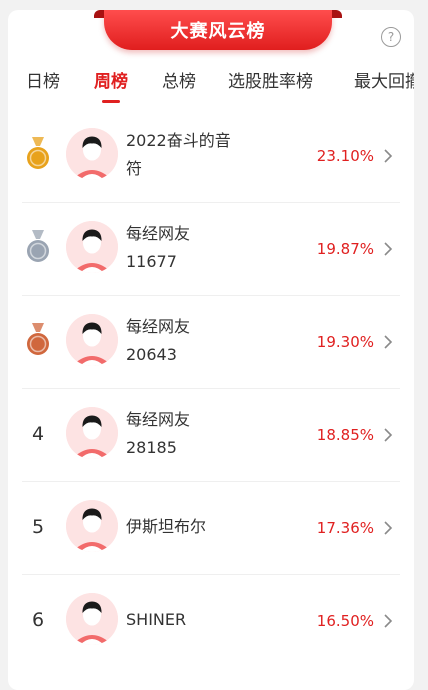 The image size is (428, 690). Describe the element at coordinates (166, 526) in the screenshot. I see `user-name-line1: 伊斯坦布尔` at that location.